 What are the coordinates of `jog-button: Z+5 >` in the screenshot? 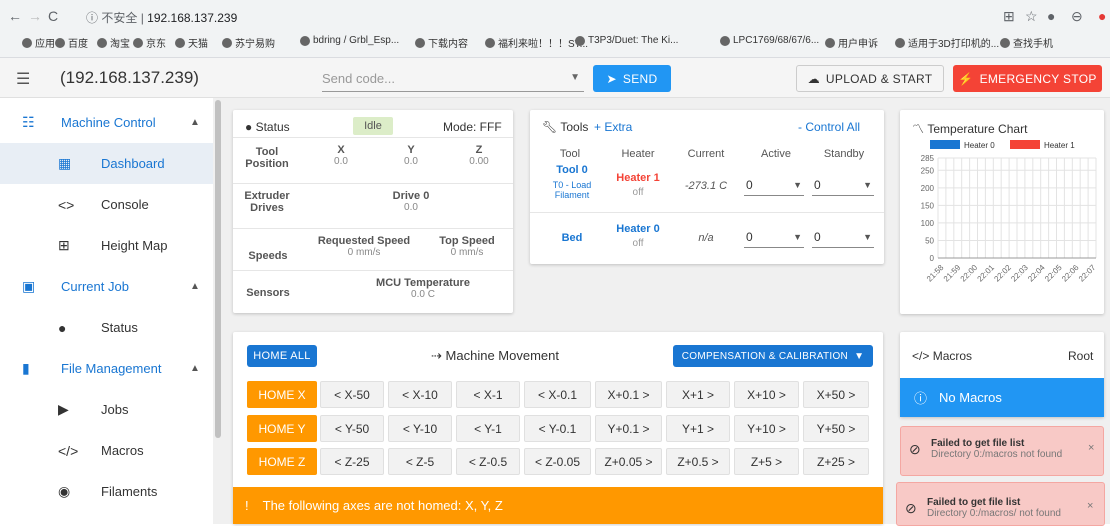 It's located at (766, 461).